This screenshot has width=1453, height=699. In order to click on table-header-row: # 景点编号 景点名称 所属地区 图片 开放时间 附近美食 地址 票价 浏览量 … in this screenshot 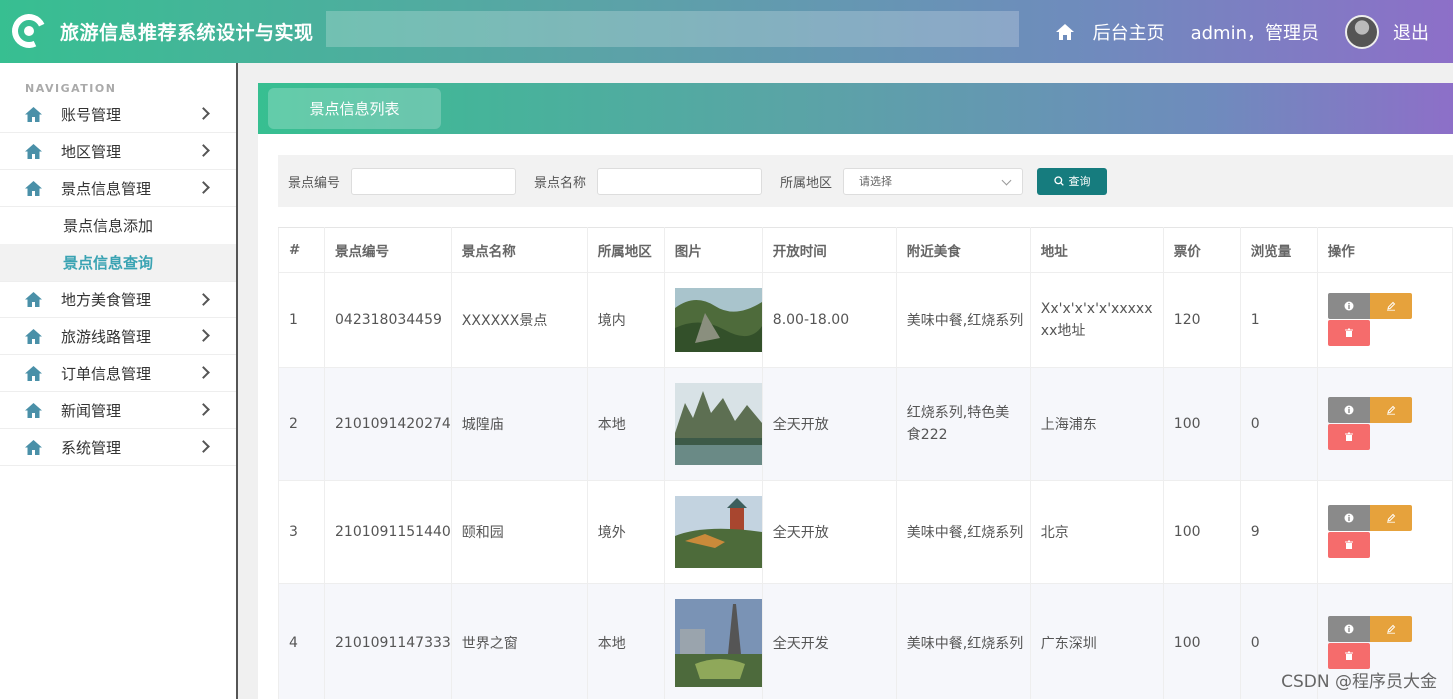, I will do `click(865, 250)`.